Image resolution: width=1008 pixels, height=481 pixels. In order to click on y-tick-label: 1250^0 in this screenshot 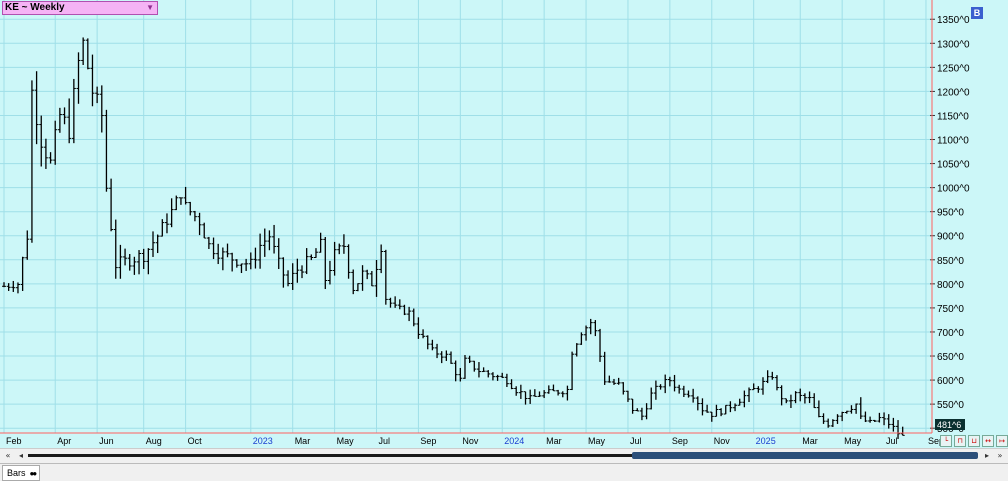, I will do `click(953, 68)`.